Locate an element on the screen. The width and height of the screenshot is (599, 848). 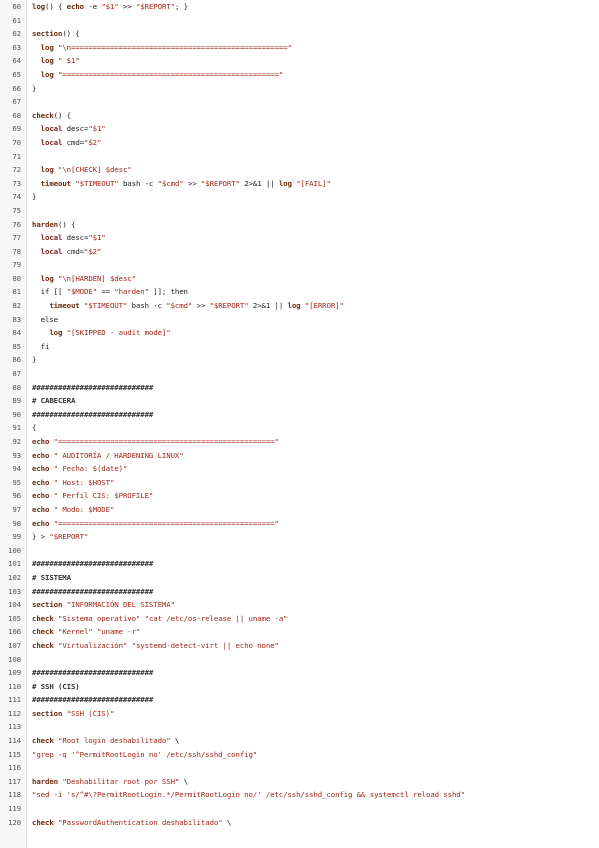
code-line: 86} is located at coordinates (299, 360).